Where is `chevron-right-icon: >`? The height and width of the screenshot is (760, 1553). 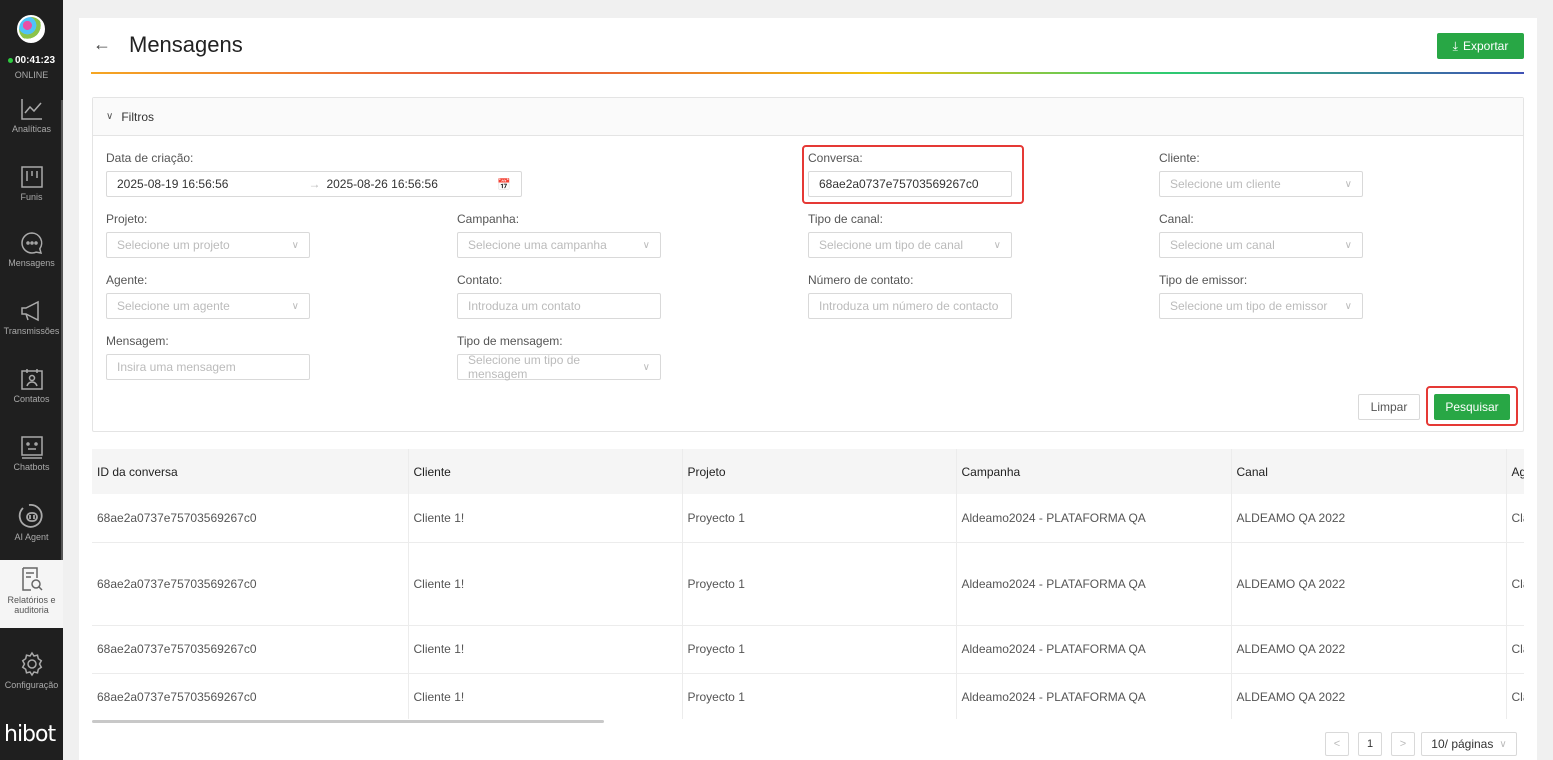
chevron-right-icon: > is located at coordinates (1403, 744).